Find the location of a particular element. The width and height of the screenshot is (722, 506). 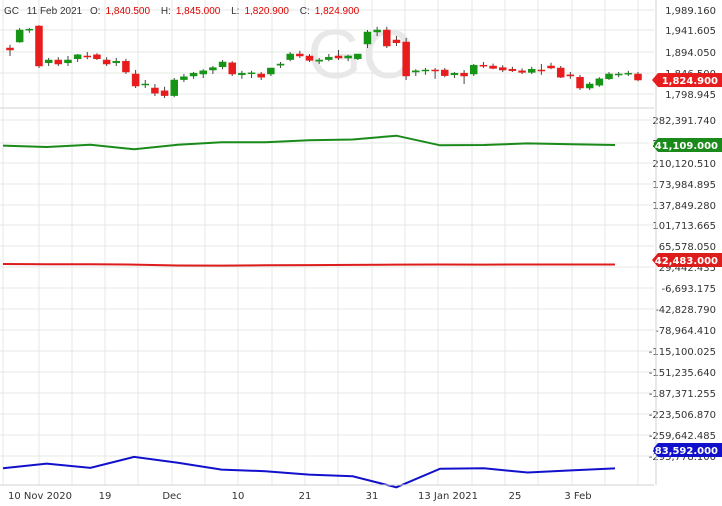

price-tick-label: 1,798.945 is located at coordinates (690, 95).